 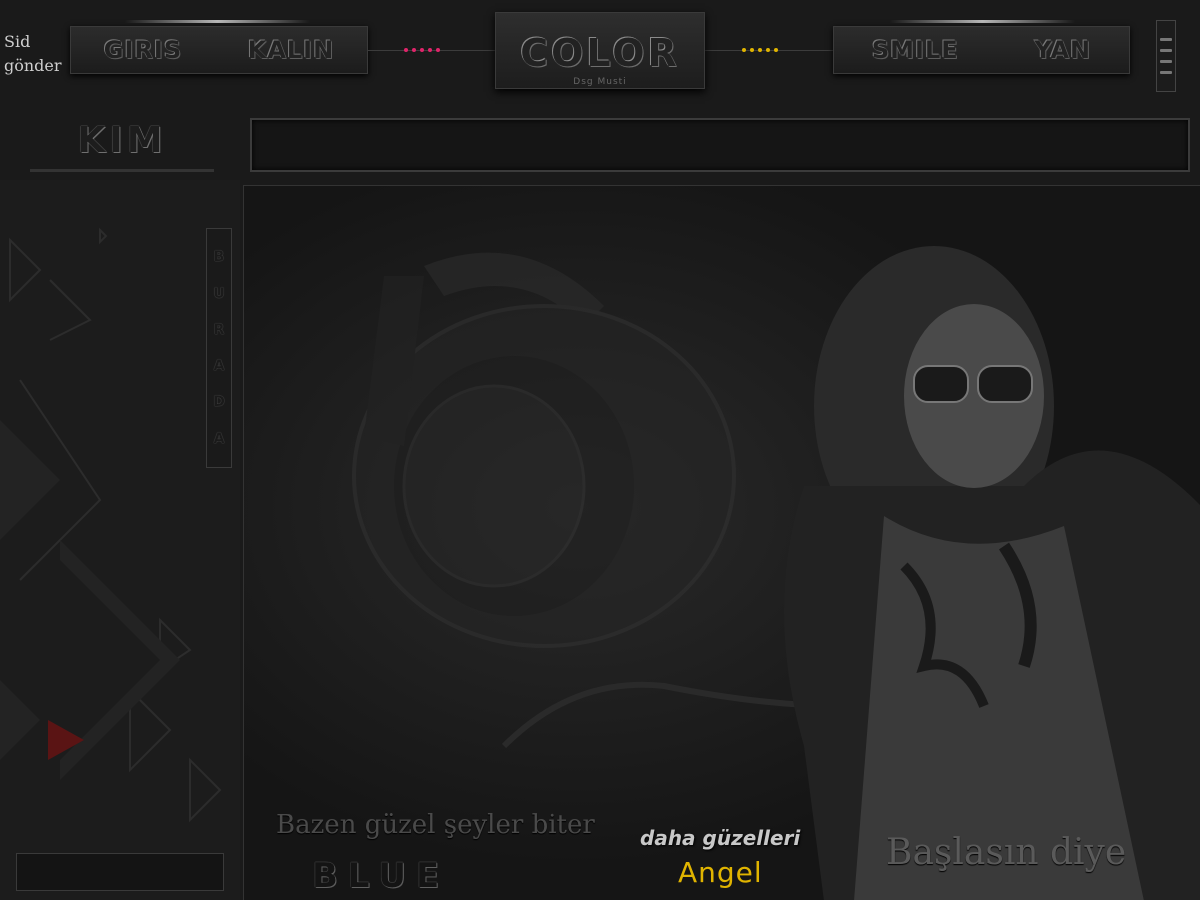 I want to click on caption-blue: BLUE, so click(x=381, y=876).